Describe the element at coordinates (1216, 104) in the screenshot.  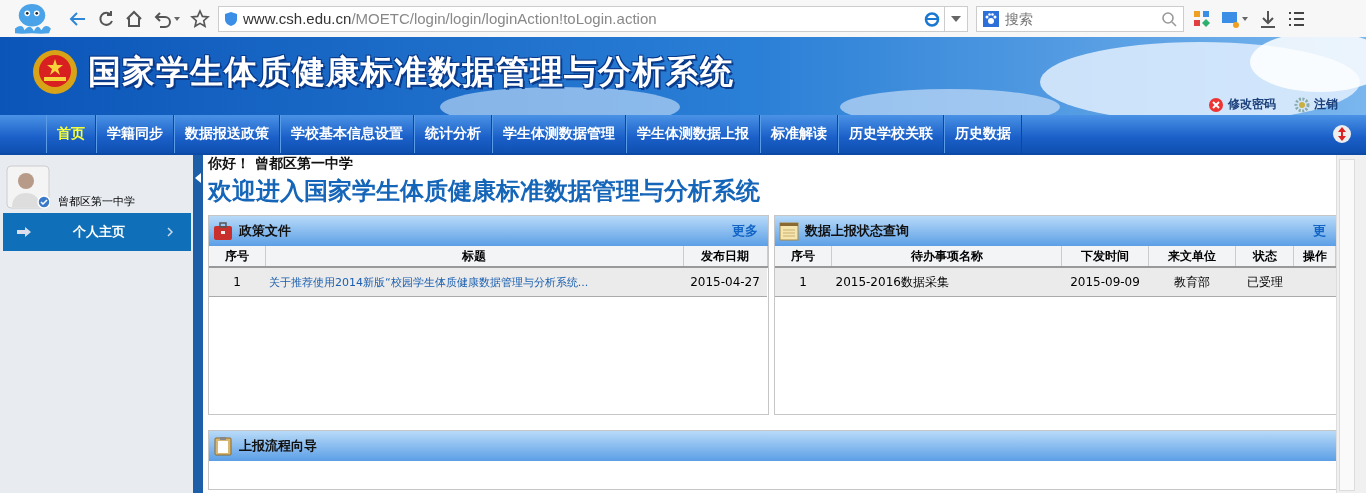
I see `close-circle-icon` at that location.